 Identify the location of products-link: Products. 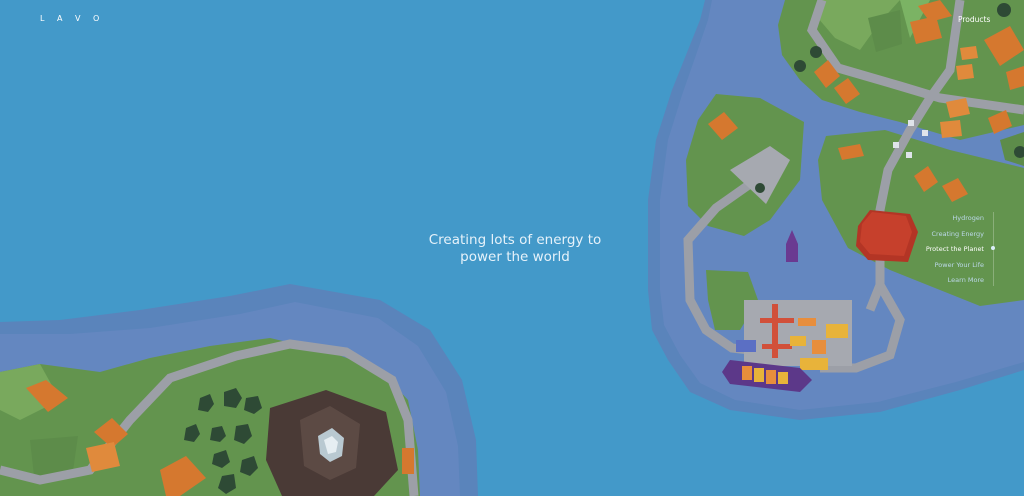
(974, 19).